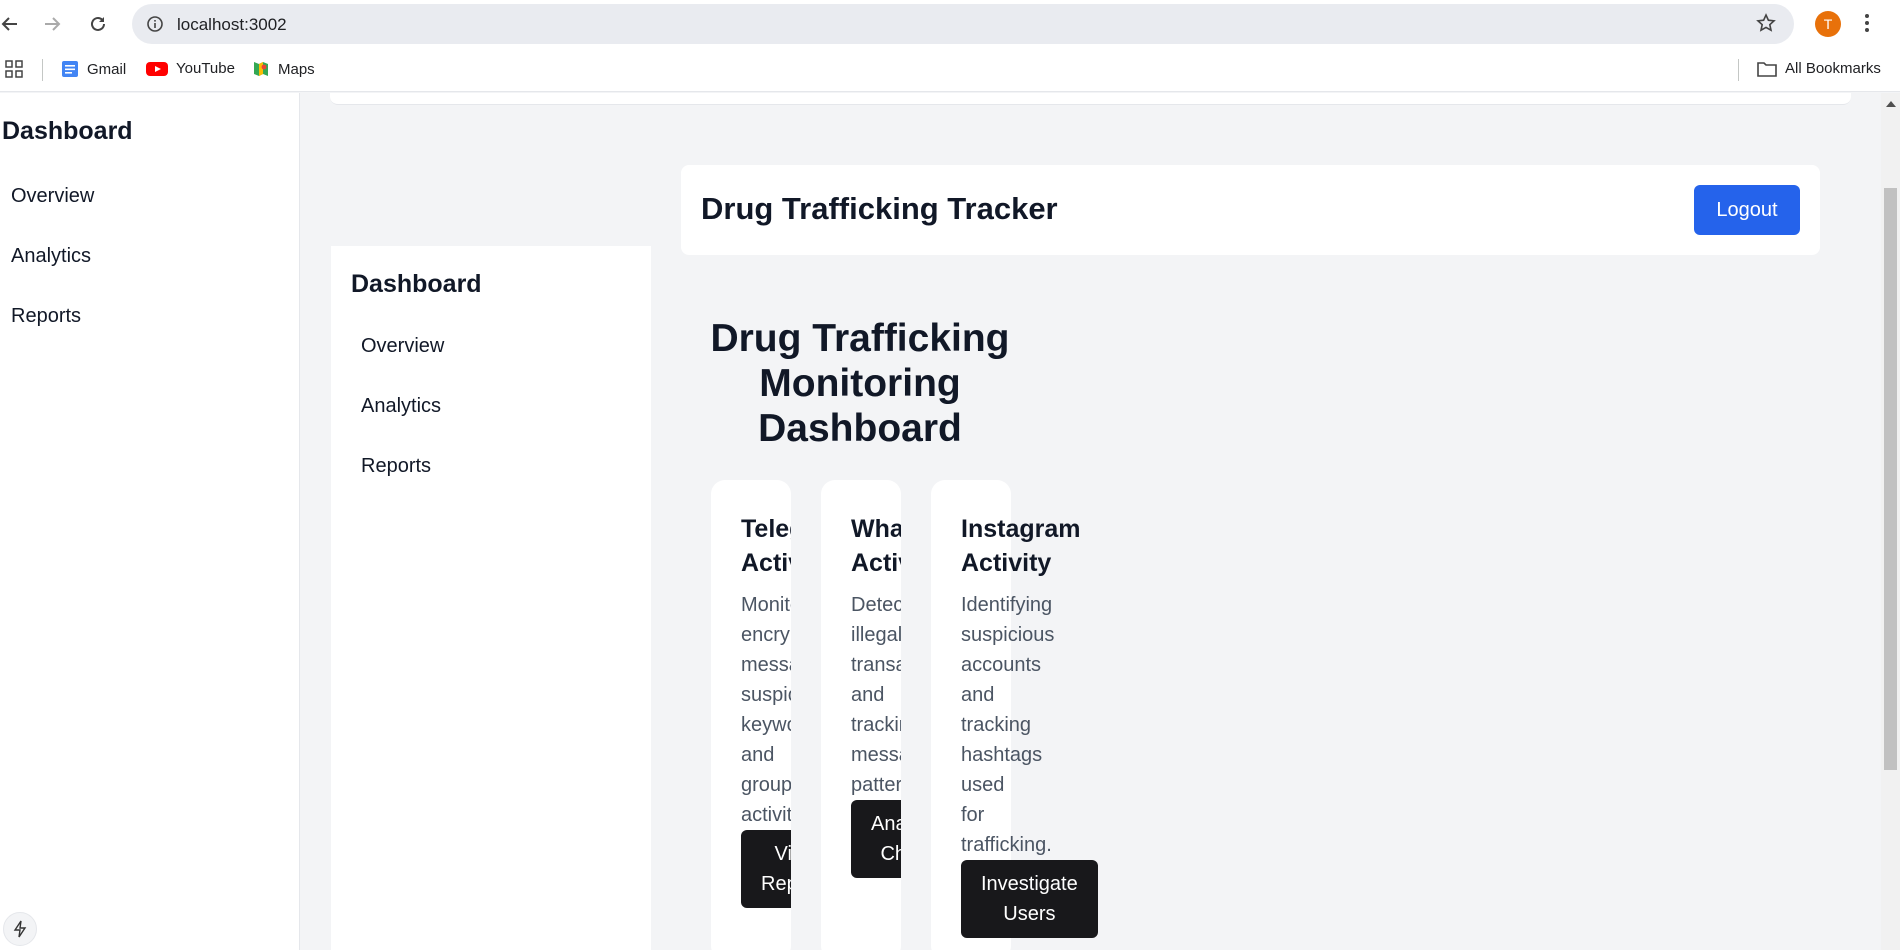  What do you see at coordinates (1890, 479) in the screenshot?
I see `scrollbar-thumb` at bounding box center [1890, 479].